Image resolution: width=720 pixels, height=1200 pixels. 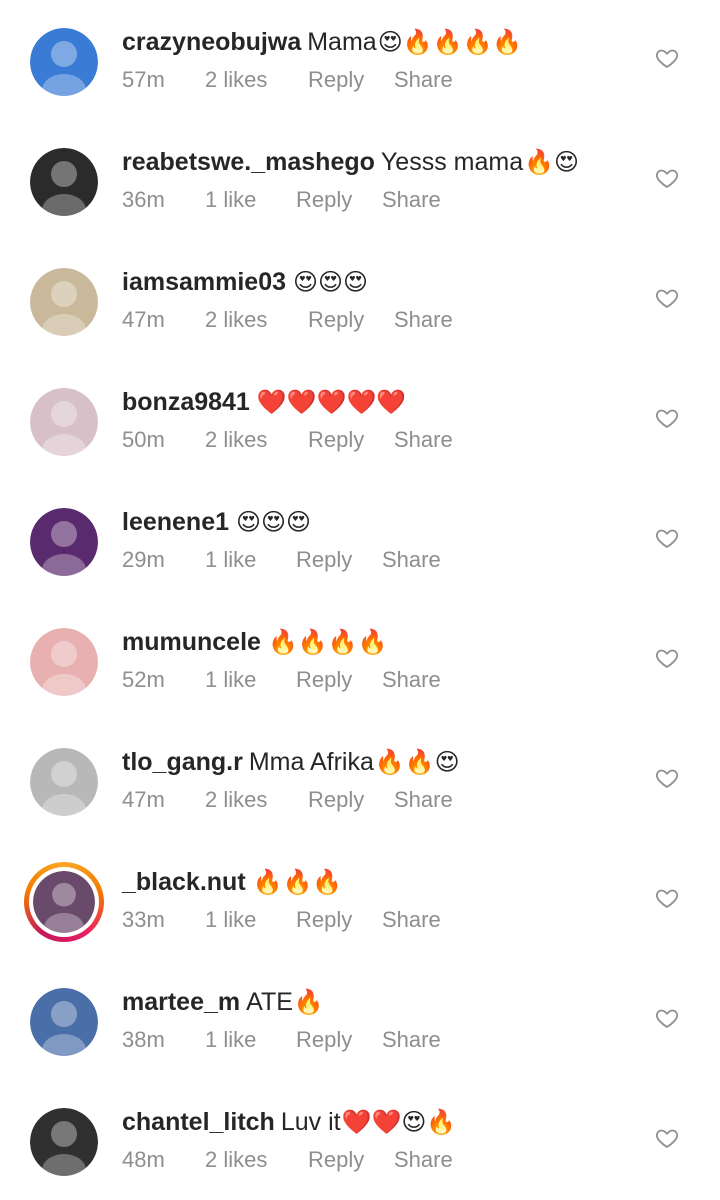 What do you see at coordinates (360, 900) in the screenshot?
I see `comment-row: _black.nut 🔥🔥🔥 33m 1 like Reply Share` at bounding box center [360, 900].